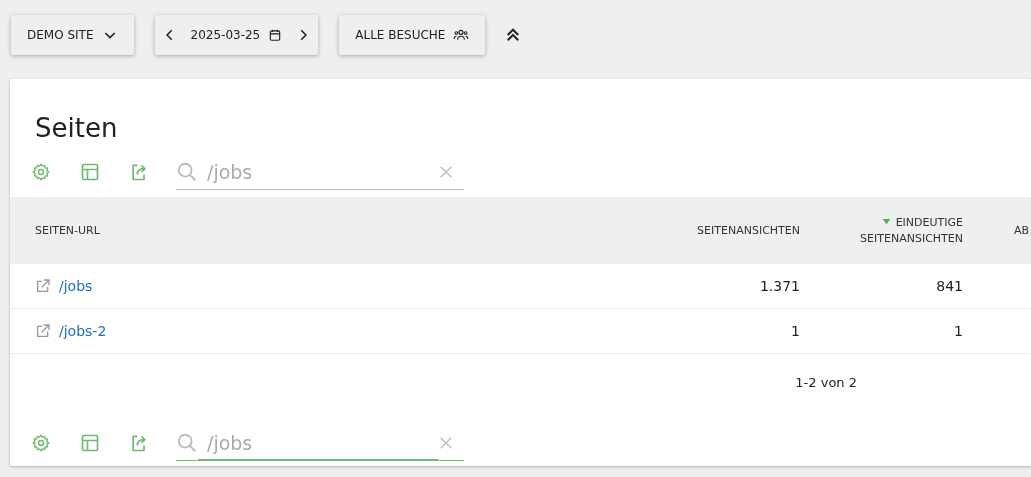 This screenshot has height=477, width=1031. I want to click on segment-button: ALLE BESUCHE, so click(412, 35).